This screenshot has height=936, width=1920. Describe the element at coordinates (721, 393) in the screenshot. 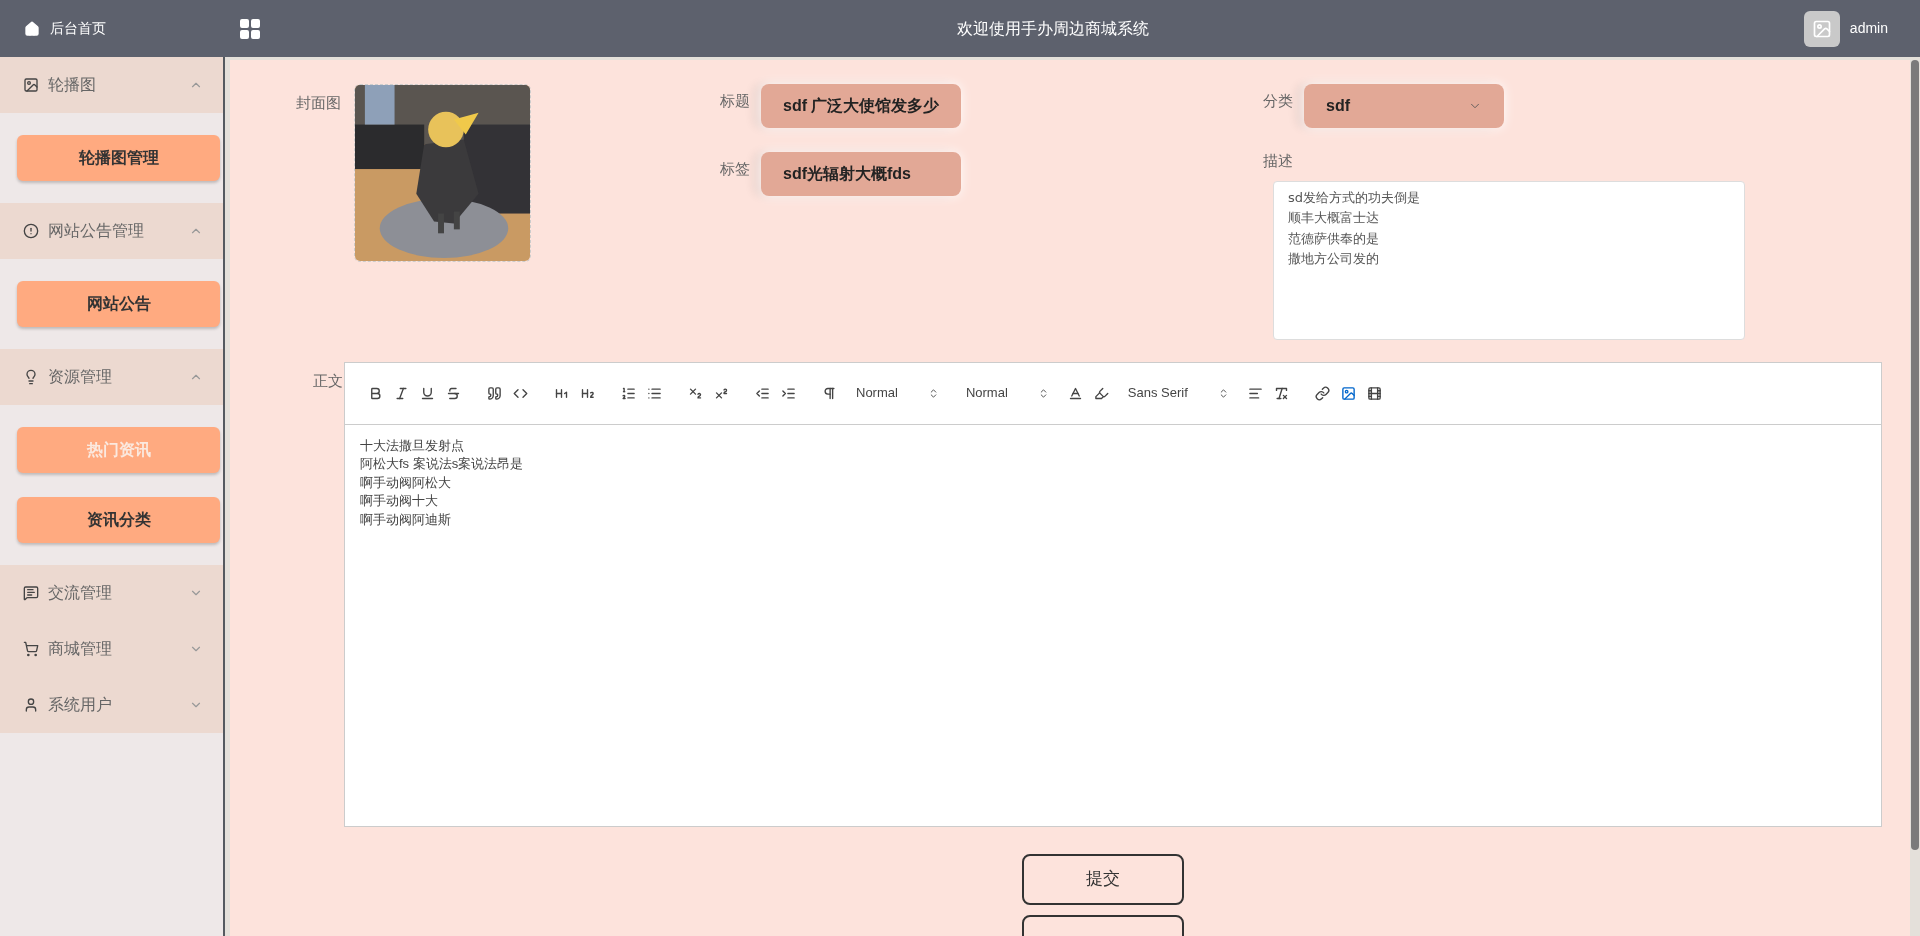

I see `superscript-icon` at that location.